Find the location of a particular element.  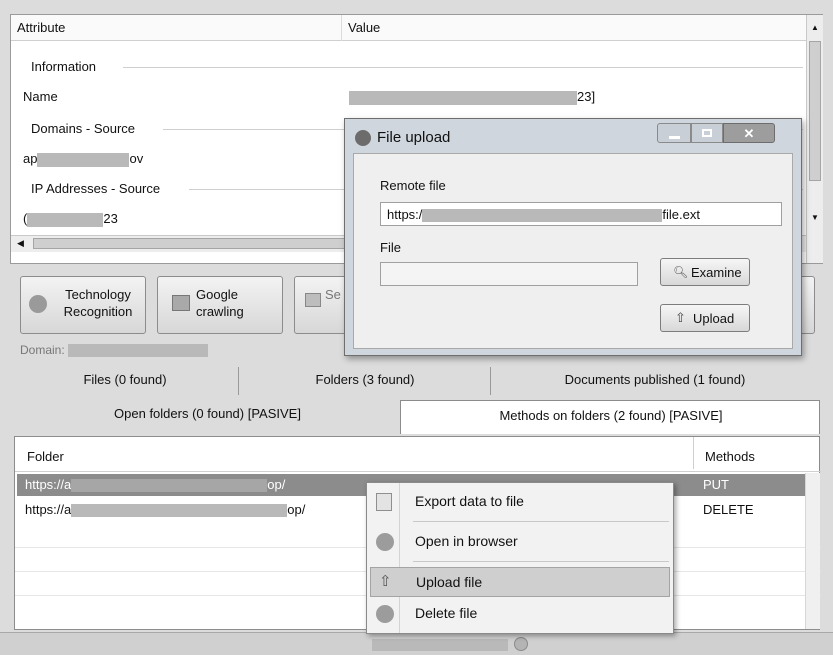

ip-value: (23 is located at coordinates (70, 219).